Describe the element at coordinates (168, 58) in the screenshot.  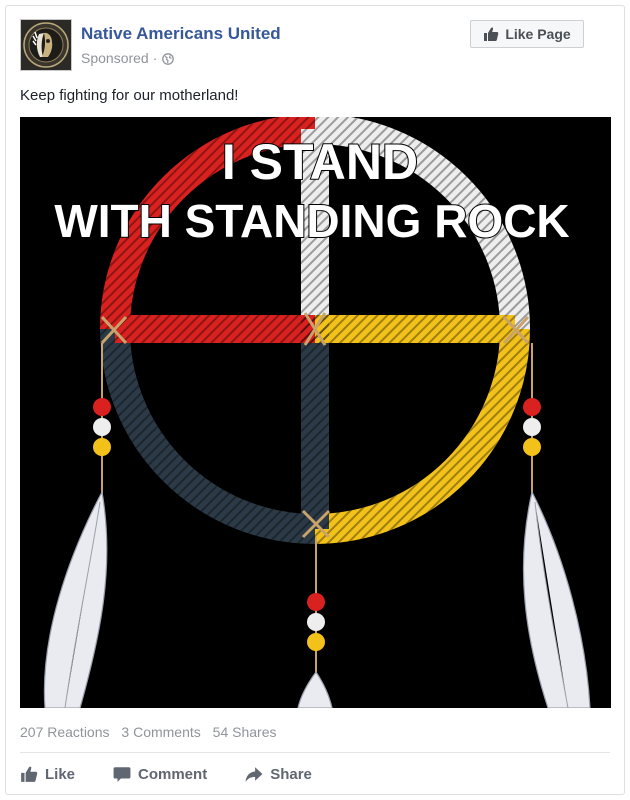
I see `globe-icon` at that location.